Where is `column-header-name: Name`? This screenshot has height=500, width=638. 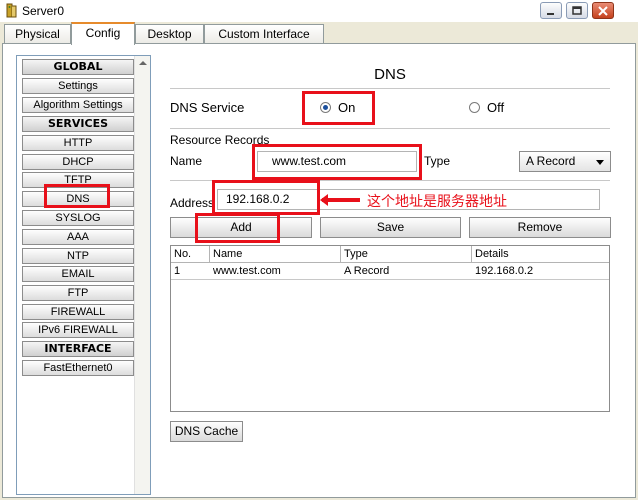
column-header-name: Name is located at coordinates (275, 254).